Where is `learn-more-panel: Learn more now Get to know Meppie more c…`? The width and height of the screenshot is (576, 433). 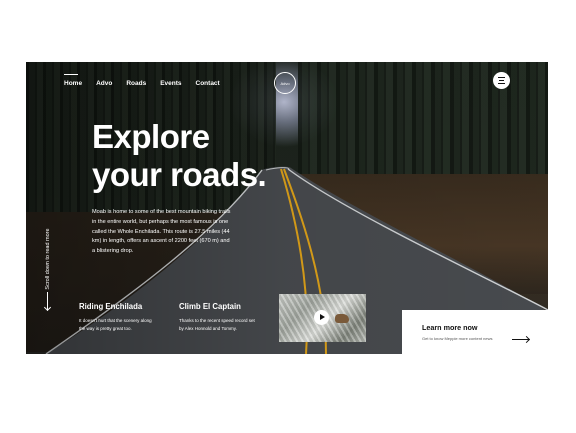 learn-more-panel: Learn more now Get to know Meppie more c… is located at coordinates (476, 332).